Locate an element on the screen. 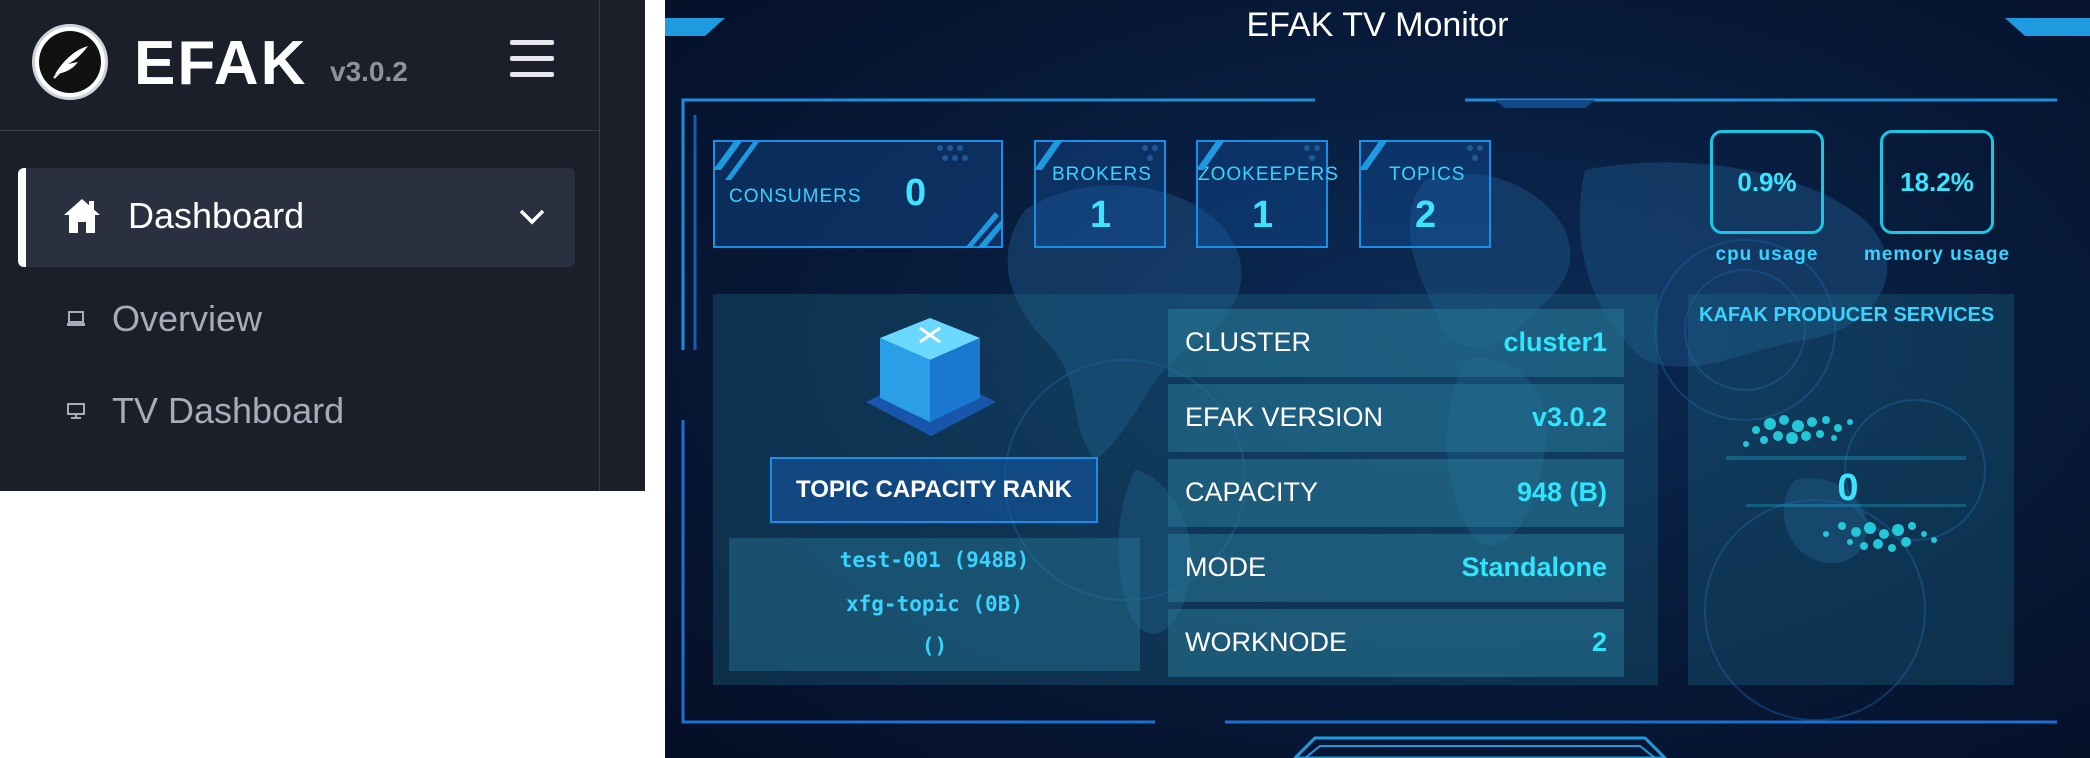 The image size is (2090, 758). info-key: CAPACITY is located at coordinates (1252, 492).